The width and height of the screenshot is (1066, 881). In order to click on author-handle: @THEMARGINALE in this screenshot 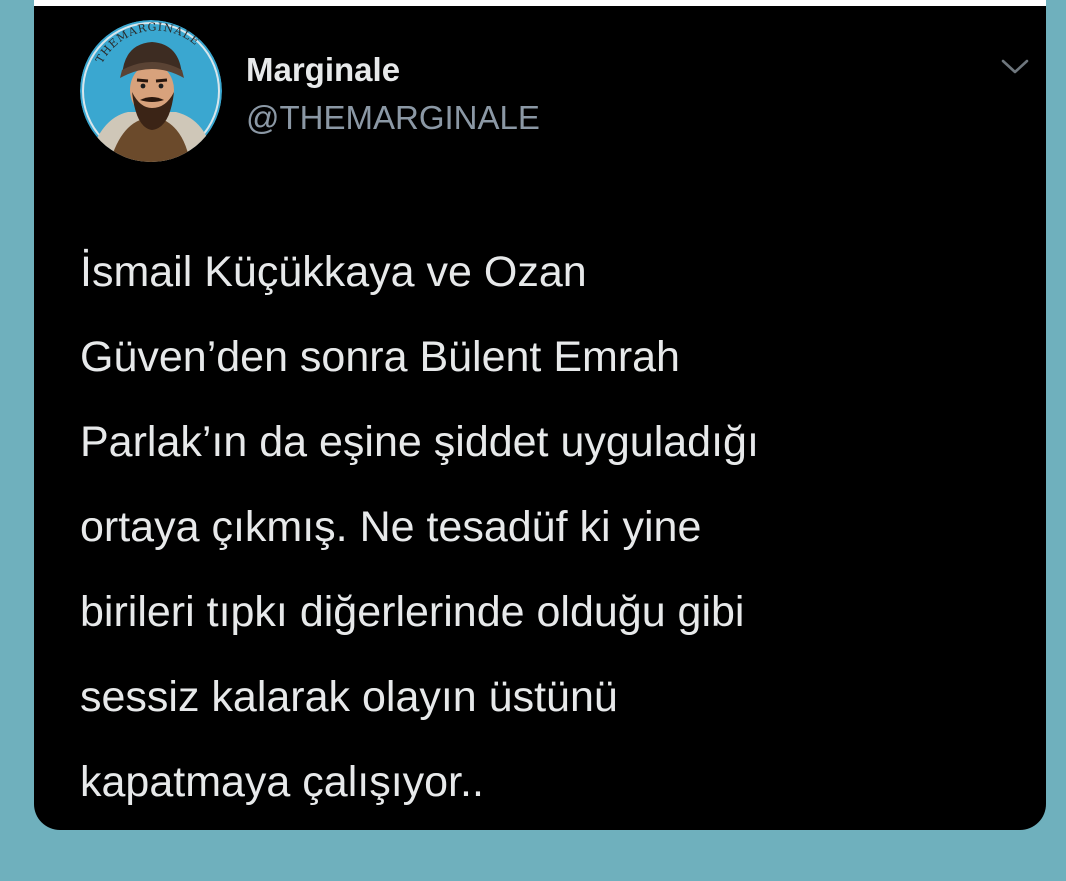, I will do `click(393, 118)`.